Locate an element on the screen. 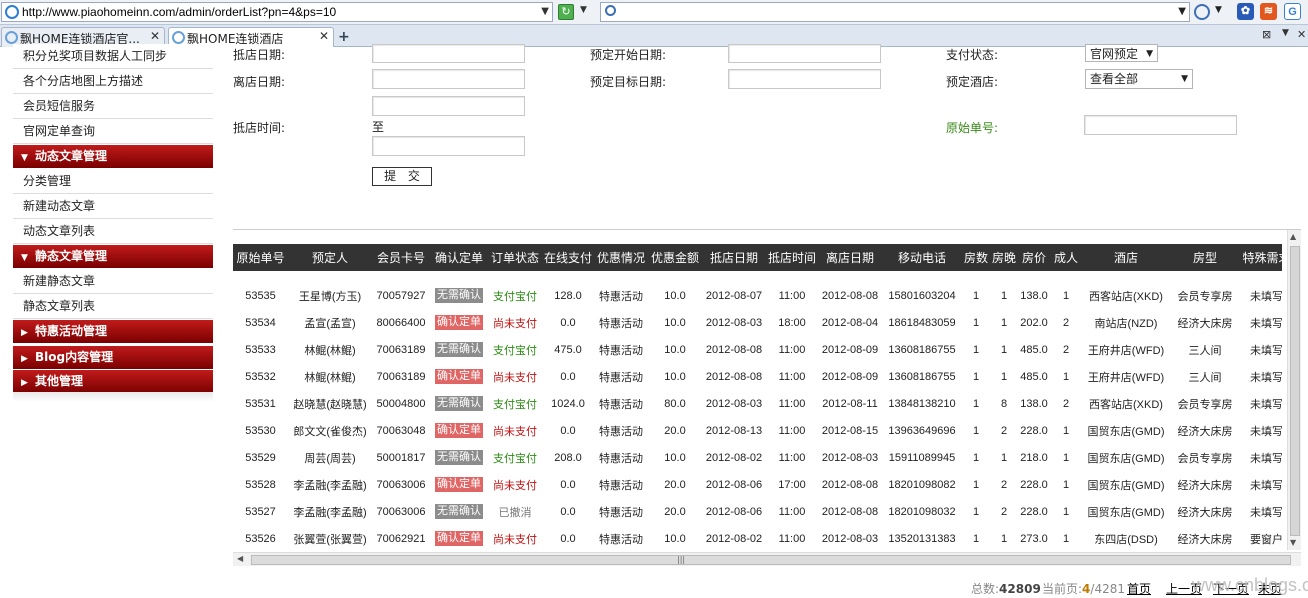  sidebar-item-dynamic-list: 动态文章列表 is located at coordinates (113, 231).